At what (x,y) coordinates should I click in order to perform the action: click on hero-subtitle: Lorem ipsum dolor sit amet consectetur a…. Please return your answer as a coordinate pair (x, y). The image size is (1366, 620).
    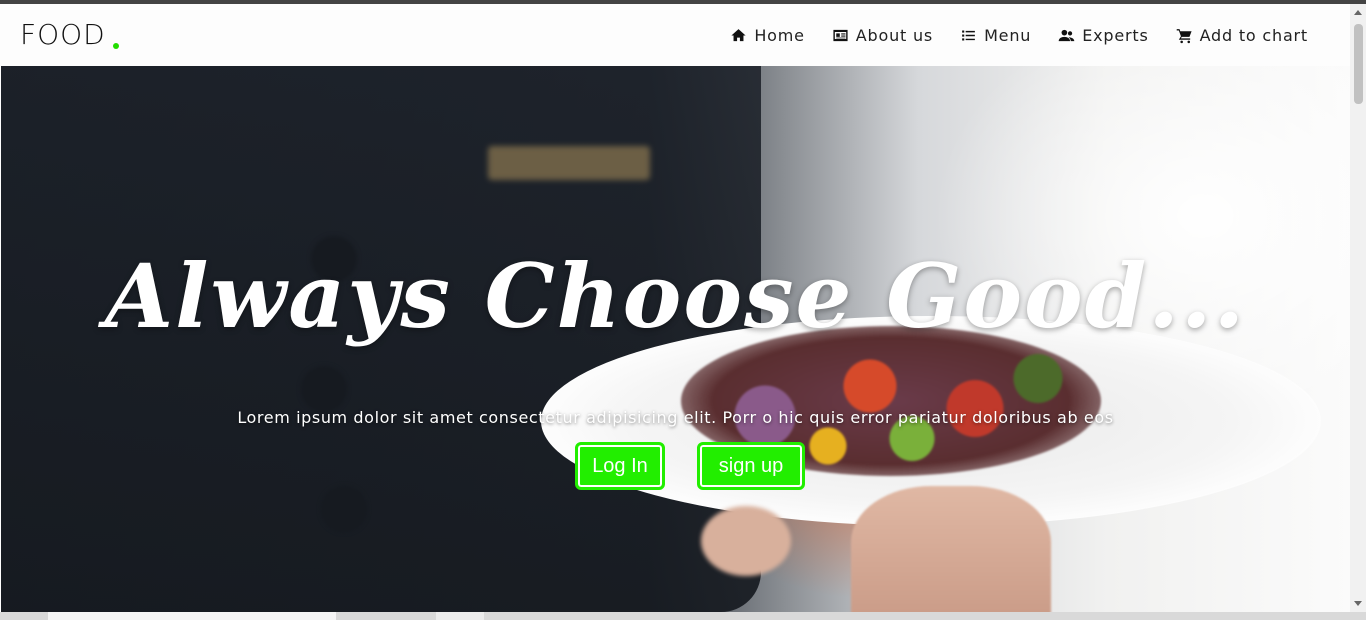
    Looking at the image, I should click on (675, 417).